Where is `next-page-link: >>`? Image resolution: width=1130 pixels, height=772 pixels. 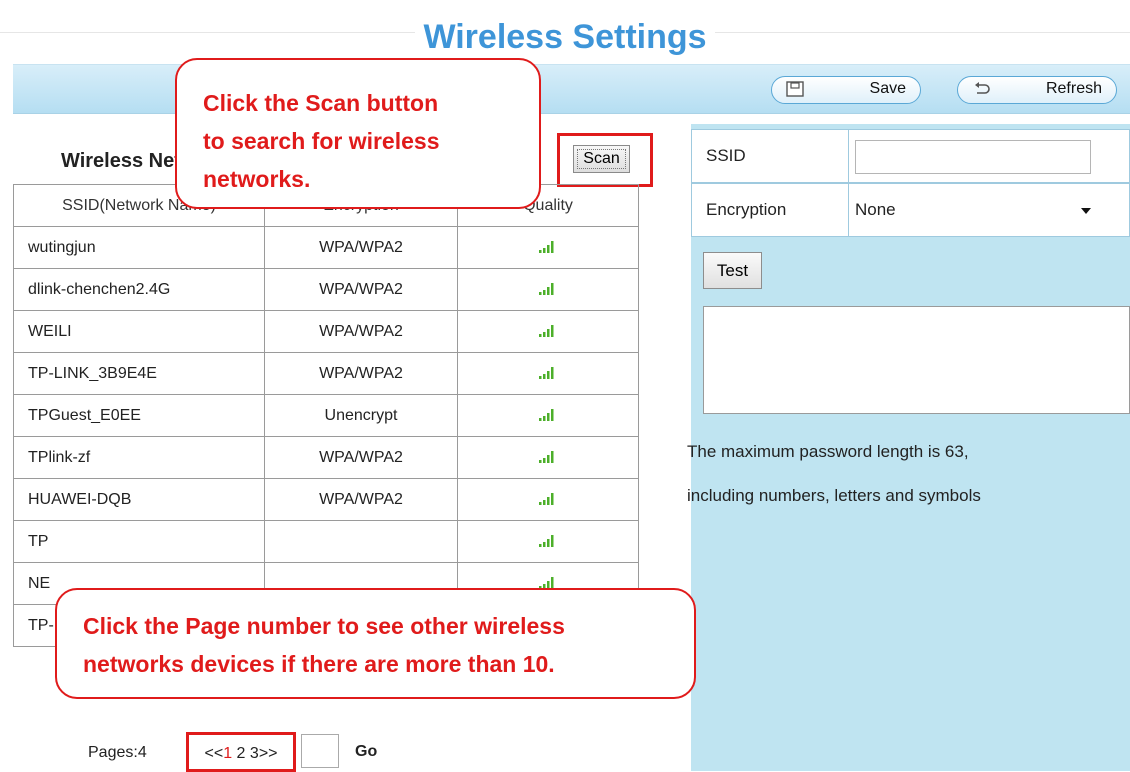
next-page-link: >> is located at coordinates (268, 753).